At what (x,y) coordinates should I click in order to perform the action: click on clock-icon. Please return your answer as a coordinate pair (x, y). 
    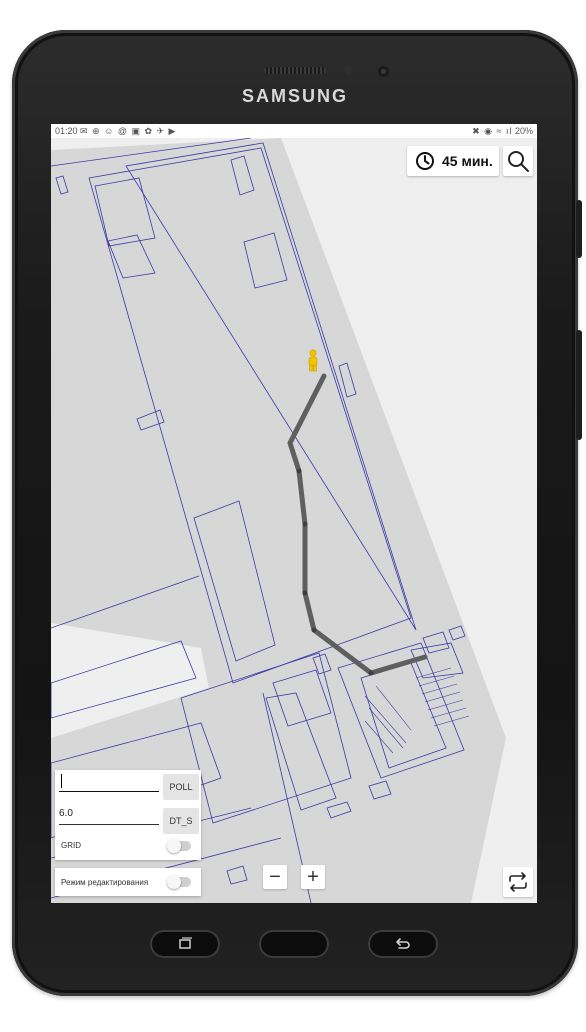
    Looking at the image, I should click on (425, 161).